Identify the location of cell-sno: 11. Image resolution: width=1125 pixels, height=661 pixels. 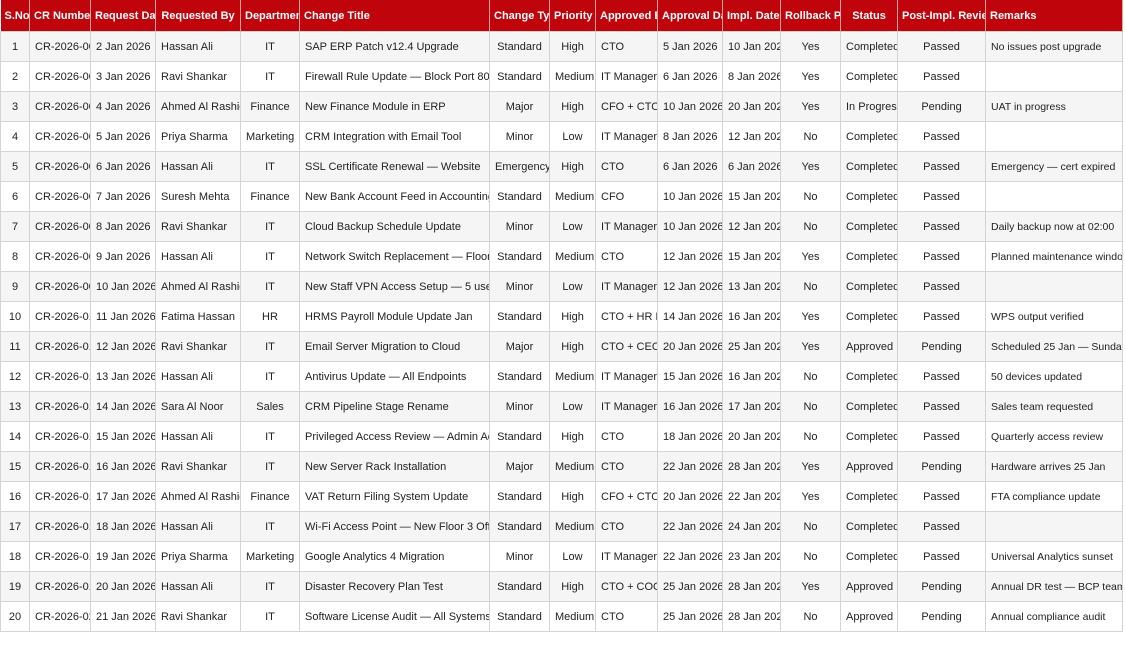
(15, 346).